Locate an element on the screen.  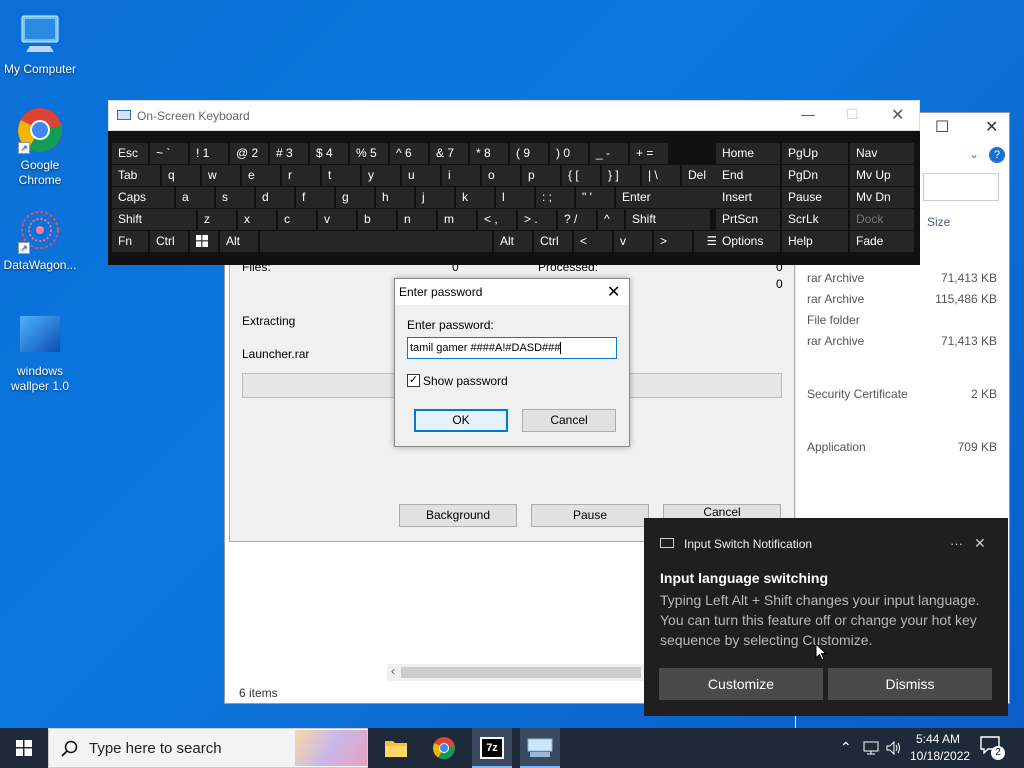
osk-nav-key: Fade is located at coordinates (882, 241).